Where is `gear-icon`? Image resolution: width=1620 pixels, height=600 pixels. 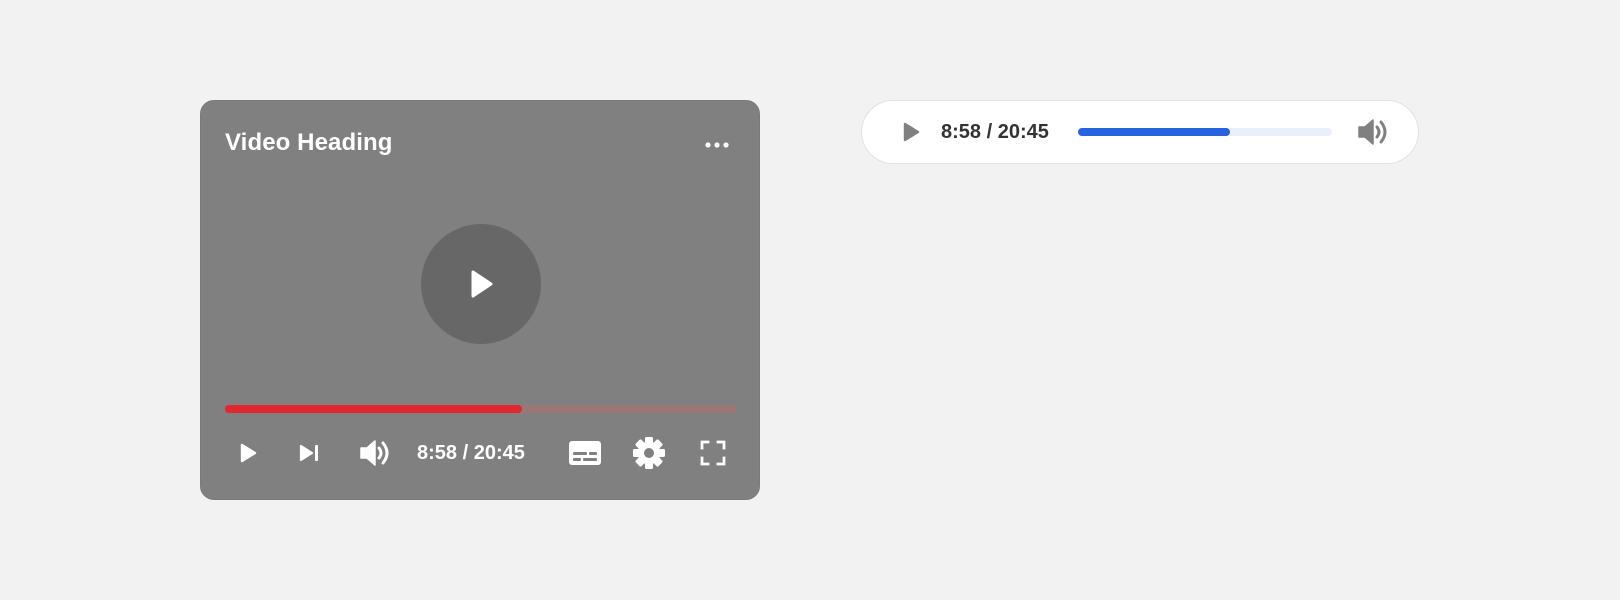
gear-icon is located at coordinates (649, 453).